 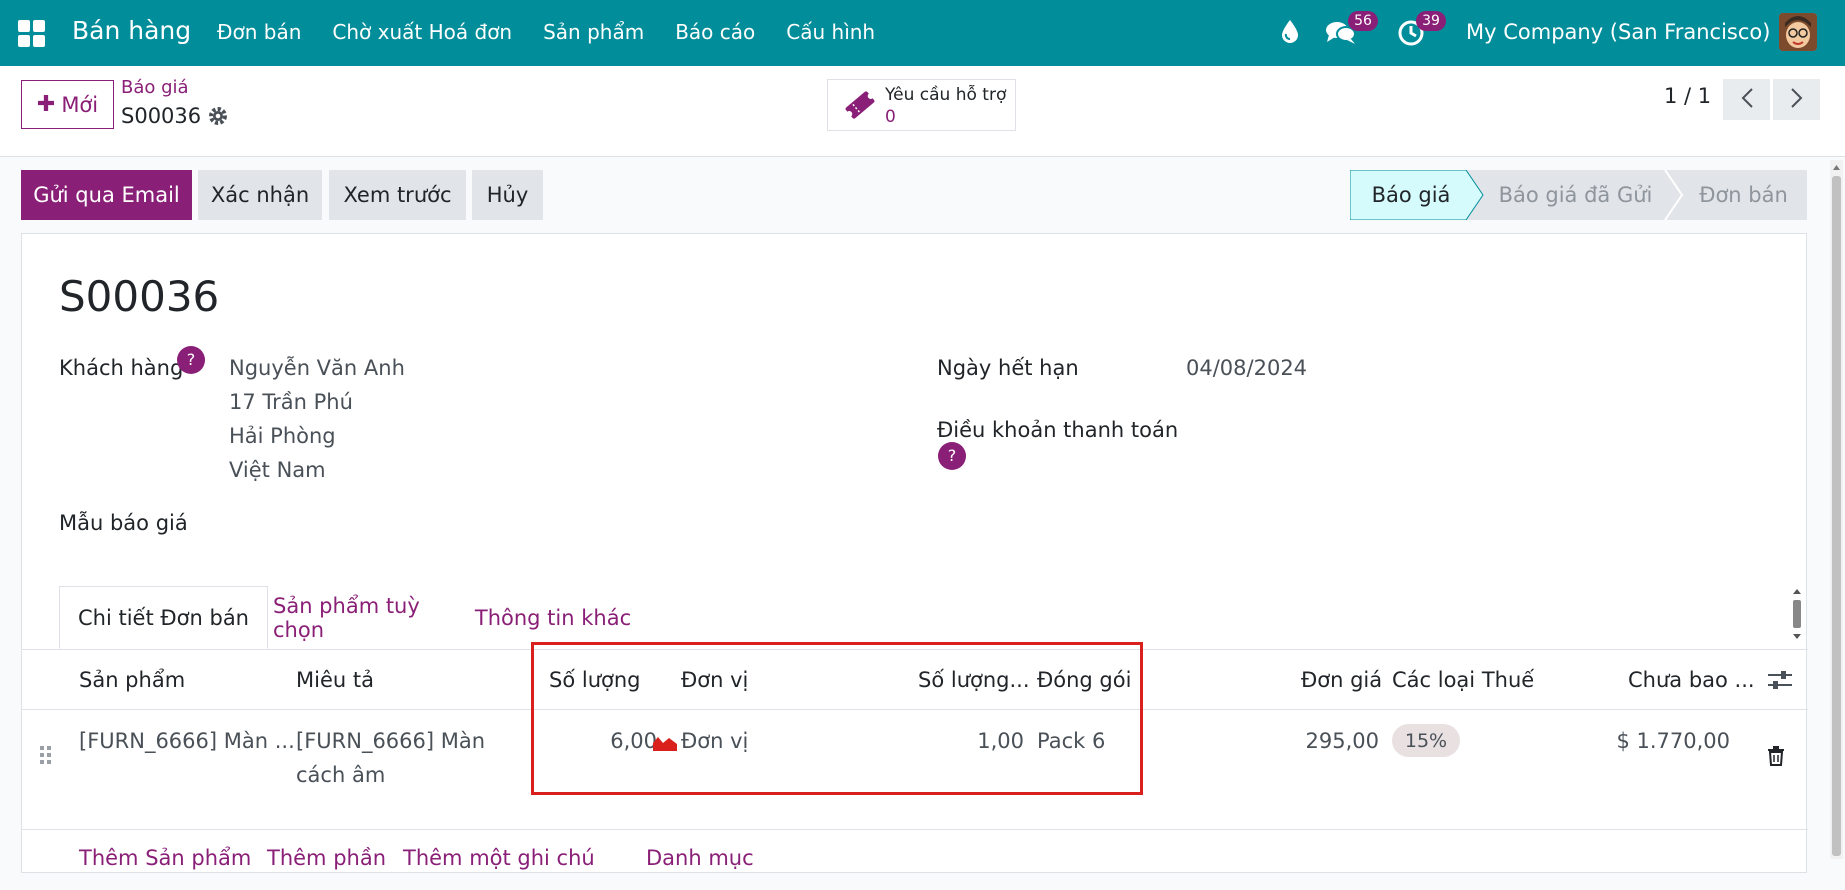 I want to click on app-menu-icon, so click(x=31, y=33).